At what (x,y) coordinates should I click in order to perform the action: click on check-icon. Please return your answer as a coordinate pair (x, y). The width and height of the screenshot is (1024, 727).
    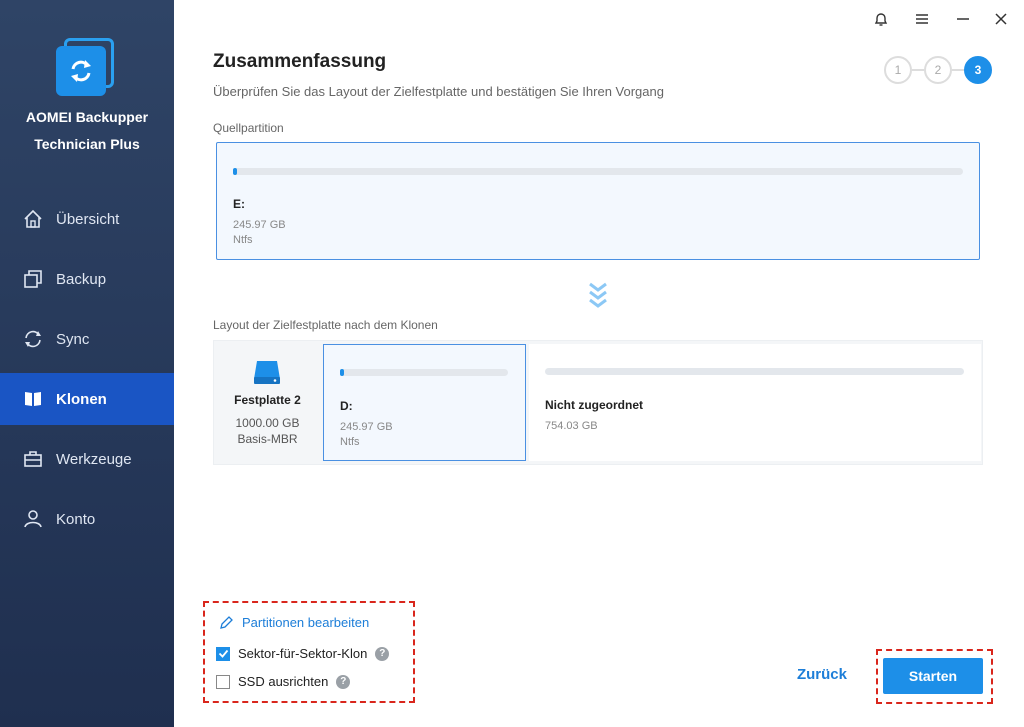
    Looking at the image, I should click on (223, 653).